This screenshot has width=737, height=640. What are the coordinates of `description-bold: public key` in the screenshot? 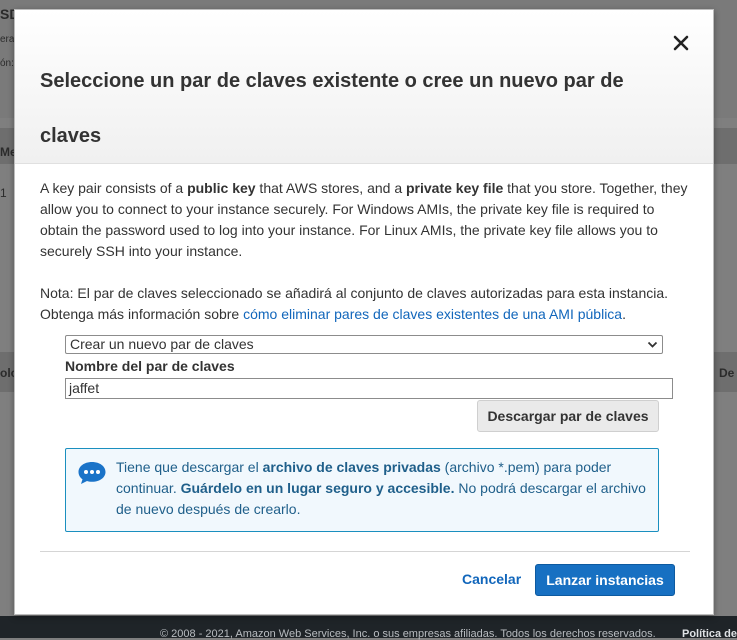 It's located at (221, 188).